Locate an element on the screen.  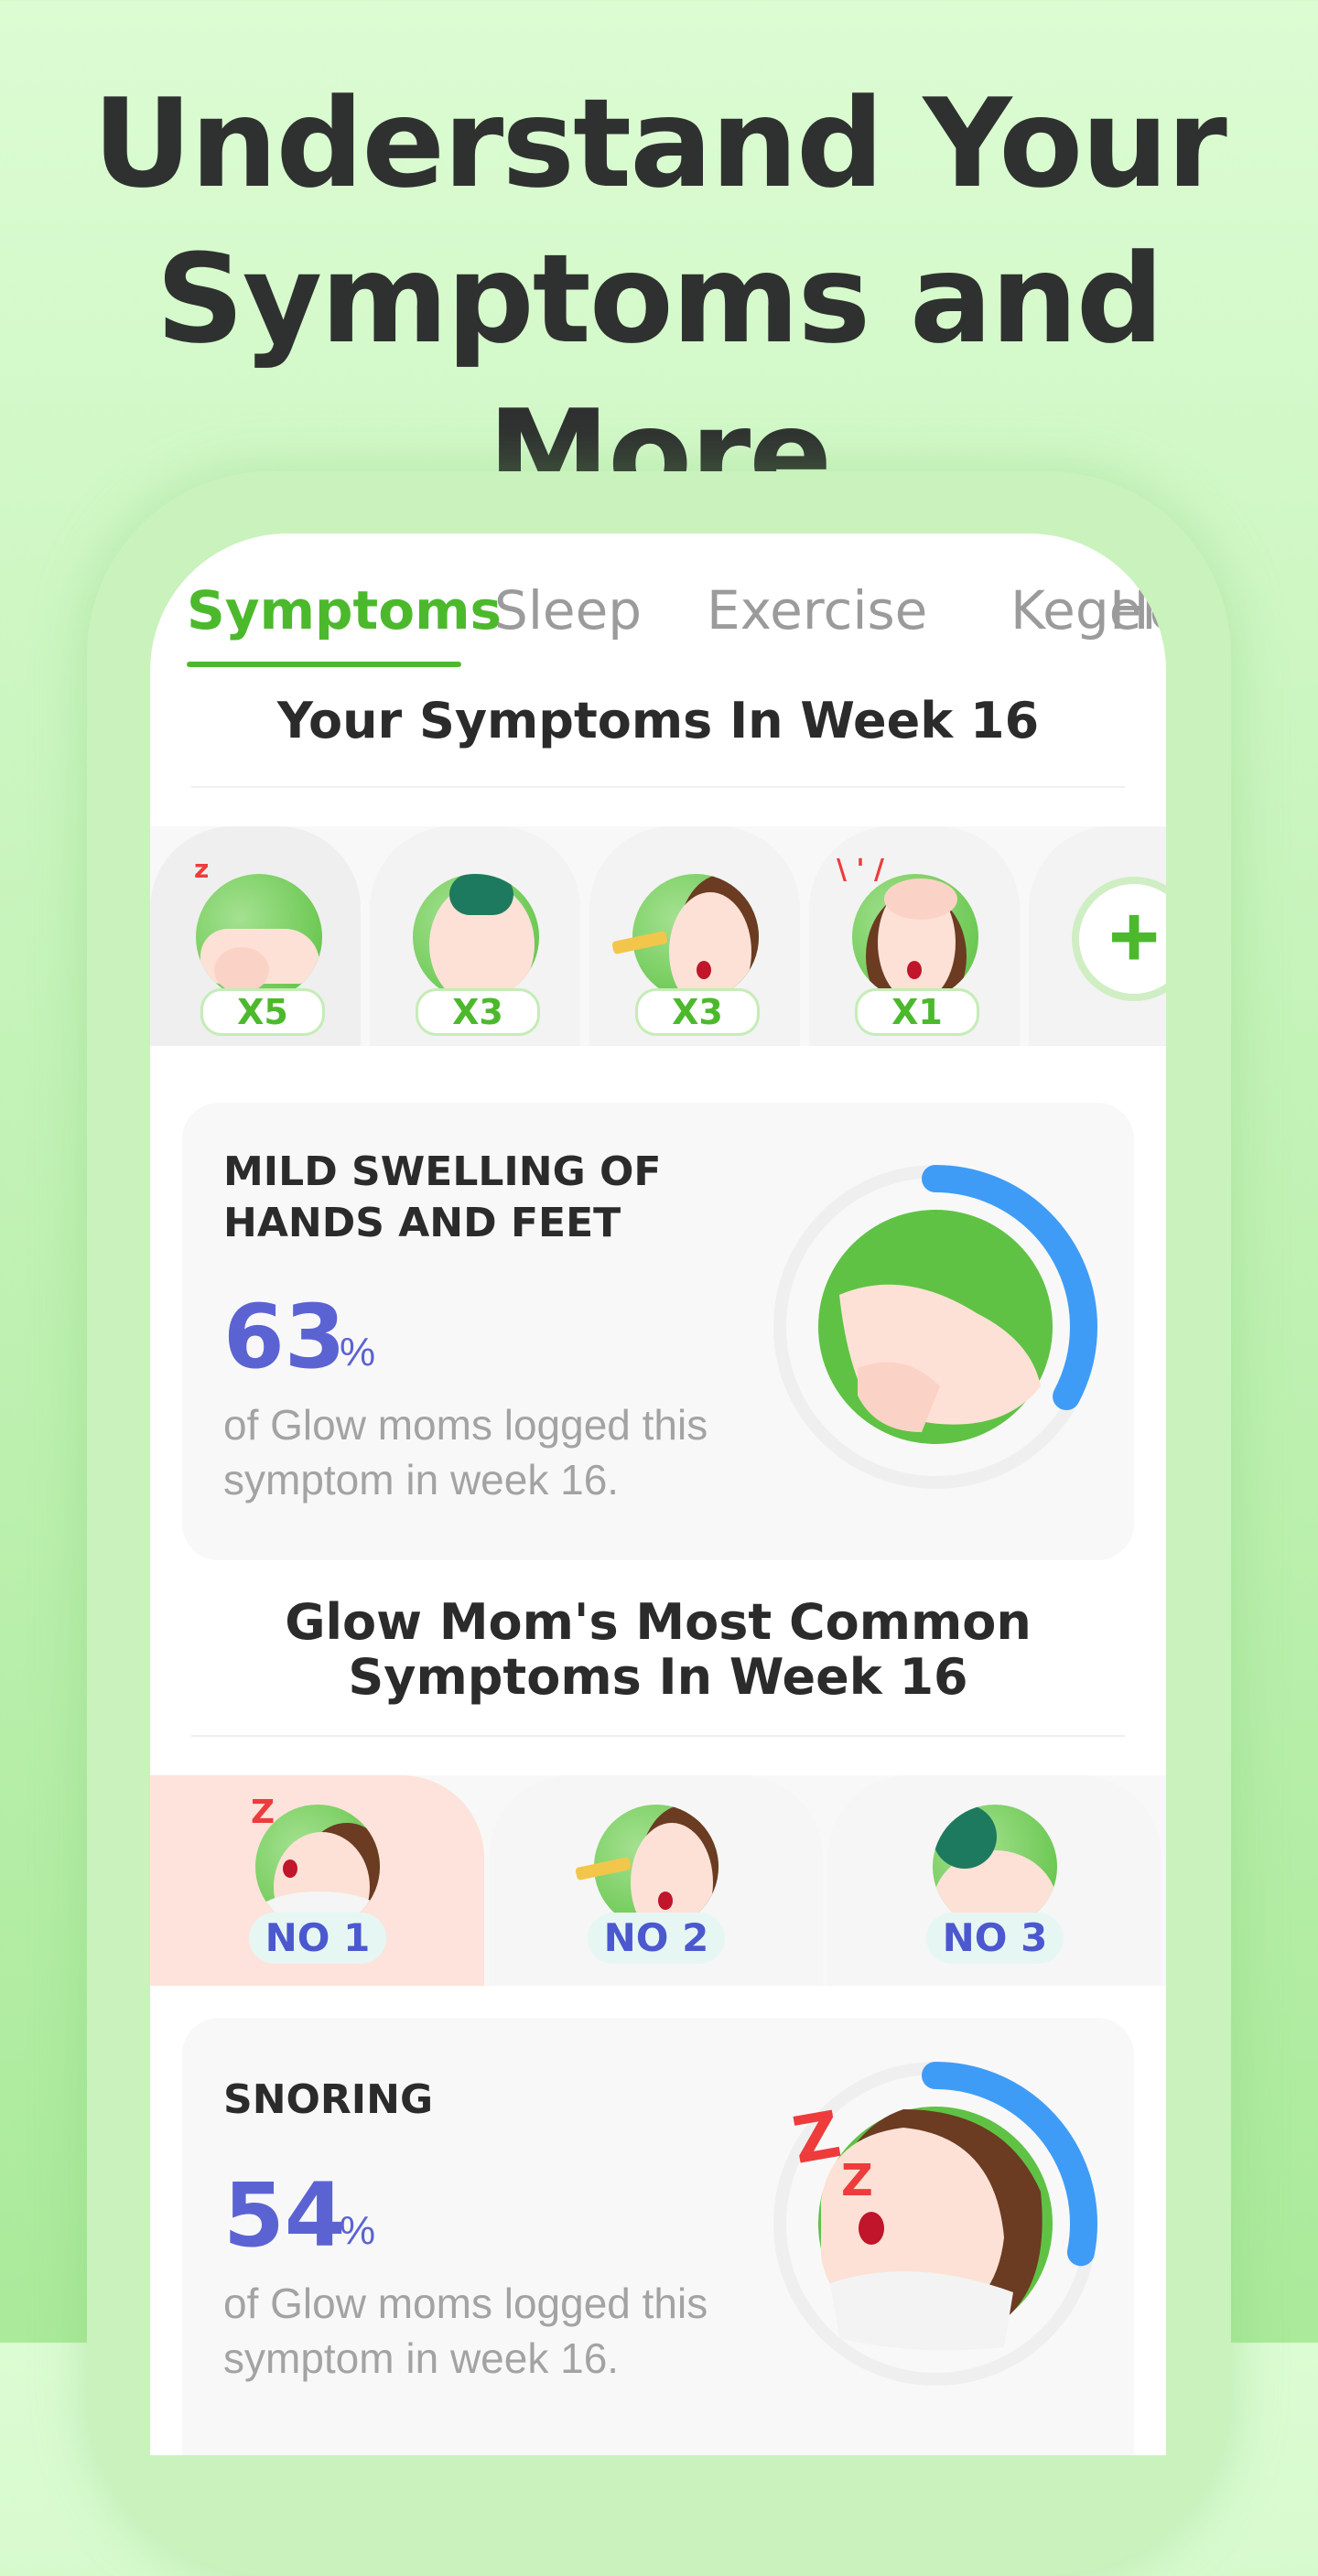
symptom-count: X1 is located at coordinates (917, 1012).